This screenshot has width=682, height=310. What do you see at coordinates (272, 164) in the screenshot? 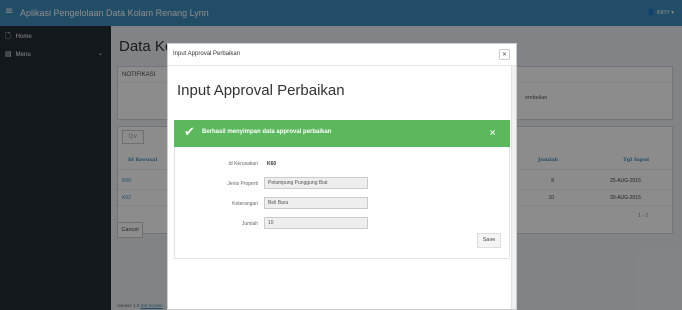
I see `id-kerusakan-value: K60` at bounding box center [272, 164].